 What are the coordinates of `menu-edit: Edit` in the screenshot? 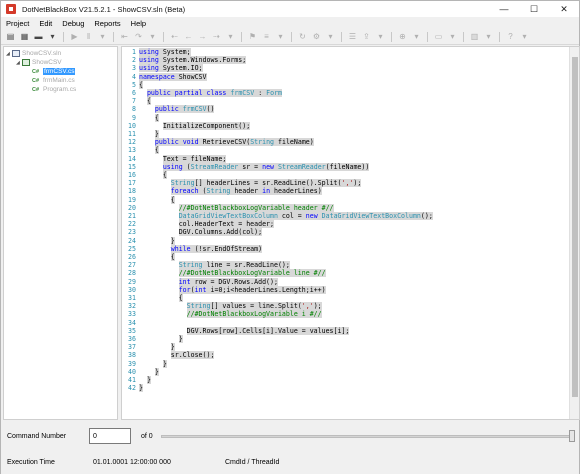 It's located at (45, 23).